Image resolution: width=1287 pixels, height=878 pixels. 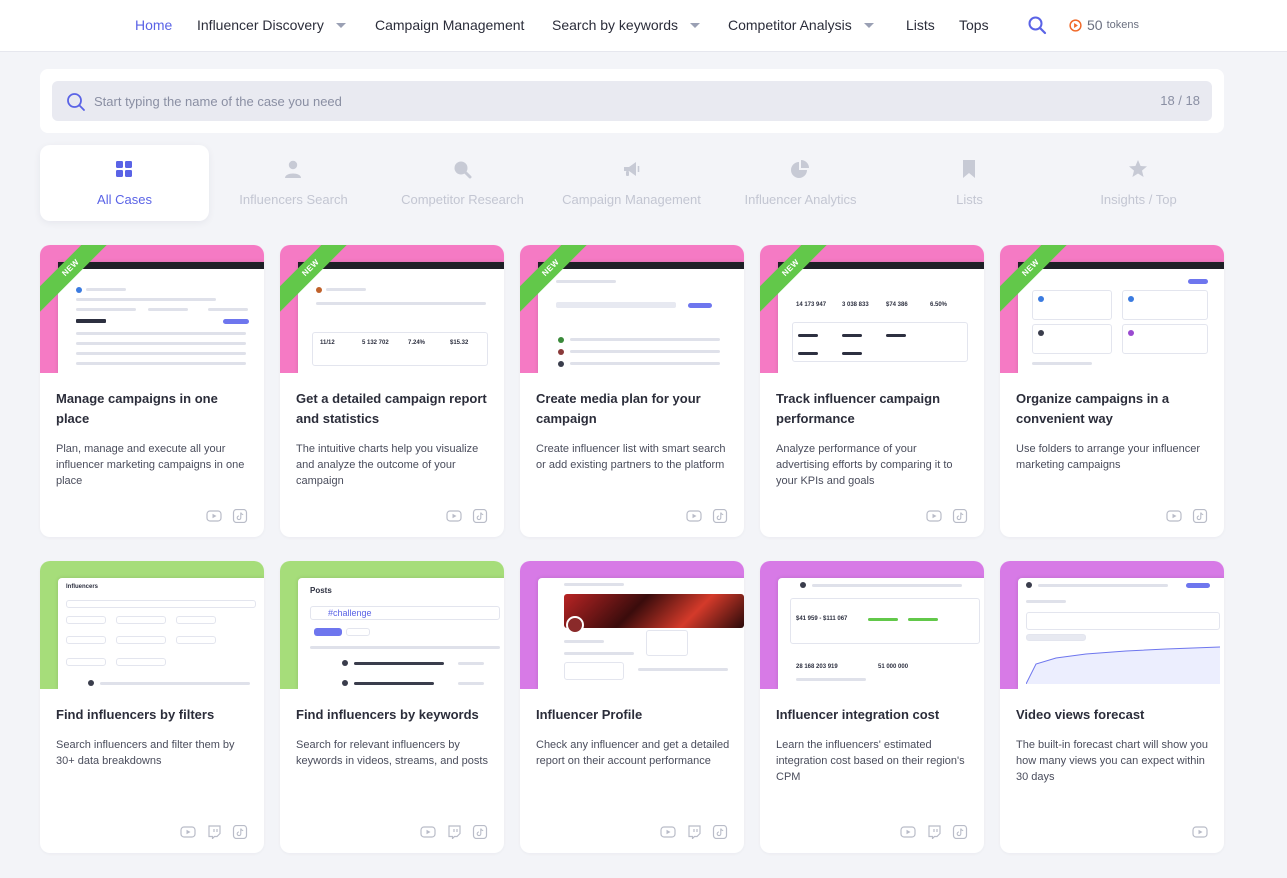 I want to click on mockup-screenshot: 11/12 5 132 702 7.24% $15.32, so click(x=401, y=317).